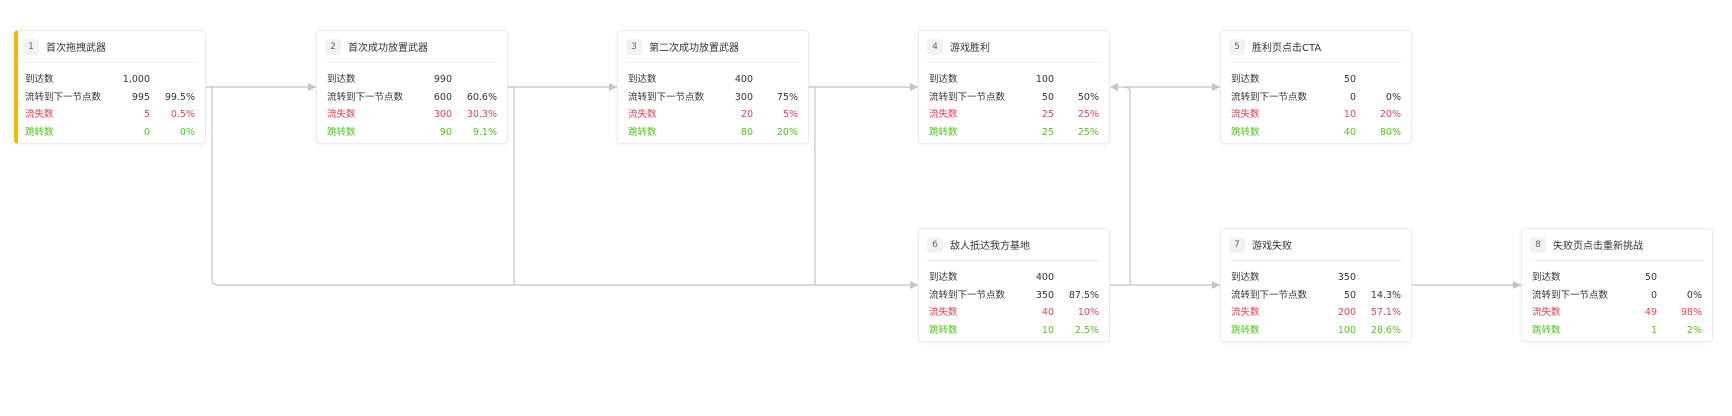  I want to click on node-title: 游戏胜利, so click(970, 48).